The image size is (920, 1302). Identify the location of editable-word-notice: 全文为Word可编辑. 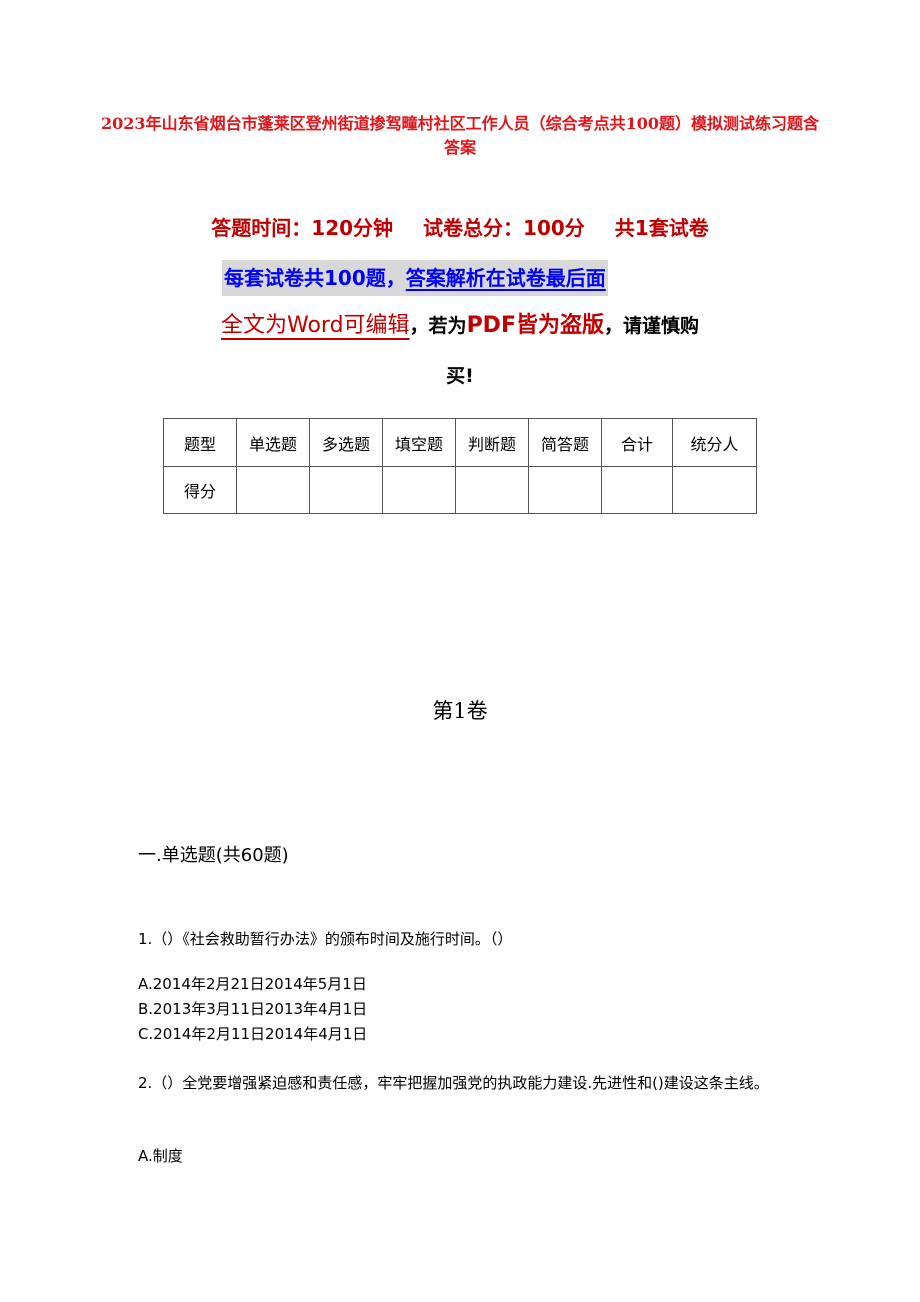
(315, 325).